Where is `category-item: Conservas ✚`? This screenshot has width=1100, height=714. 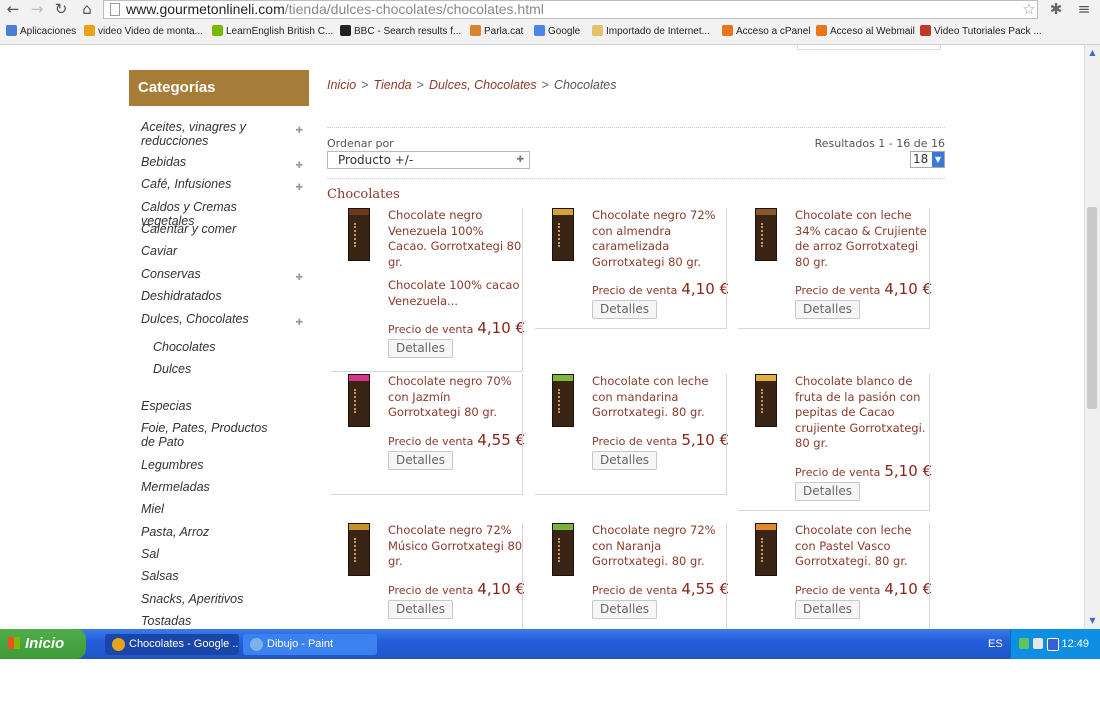 category-item: Conservas ✚ is located at coordinates (225, 275).